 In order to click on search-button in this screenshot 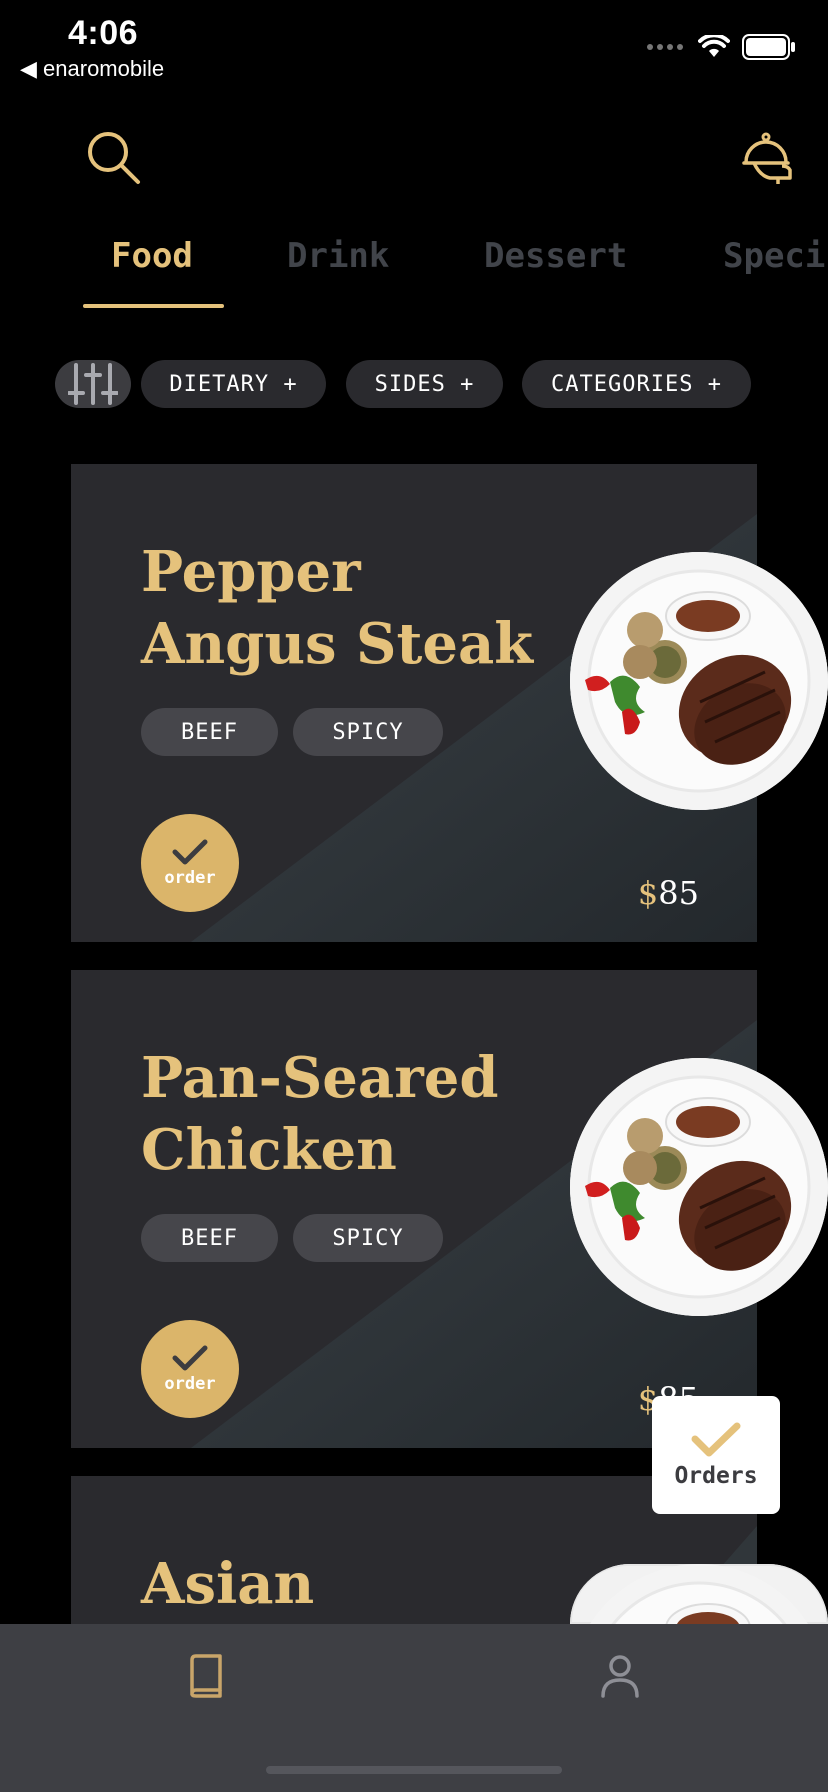, I will do `click(114, 160)`.